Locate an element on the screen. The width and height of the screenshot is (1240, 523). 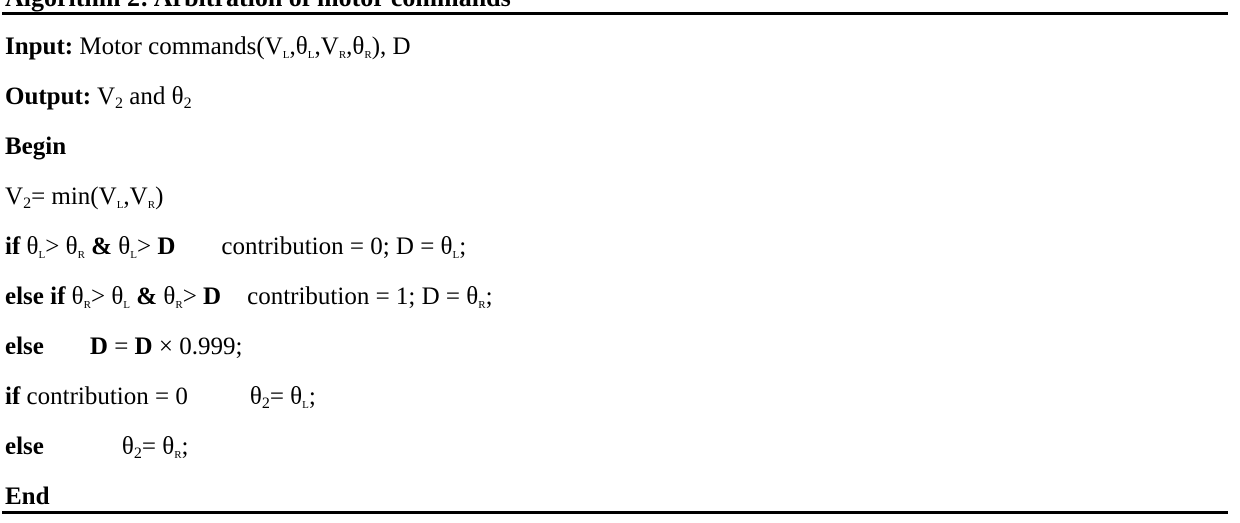
keyword-text: Input: is located at coordinates (39, 46).